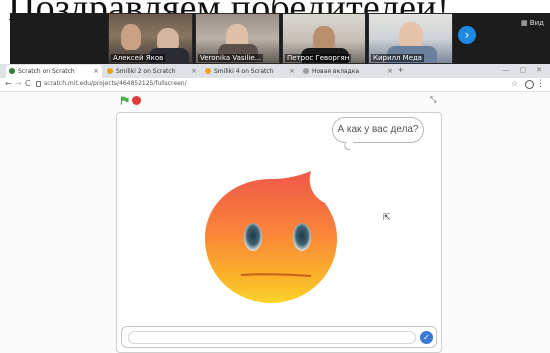 This screenshot has height=353, width=550. I want to click on participant-tile: Алексей Яков, so click(150, 38).